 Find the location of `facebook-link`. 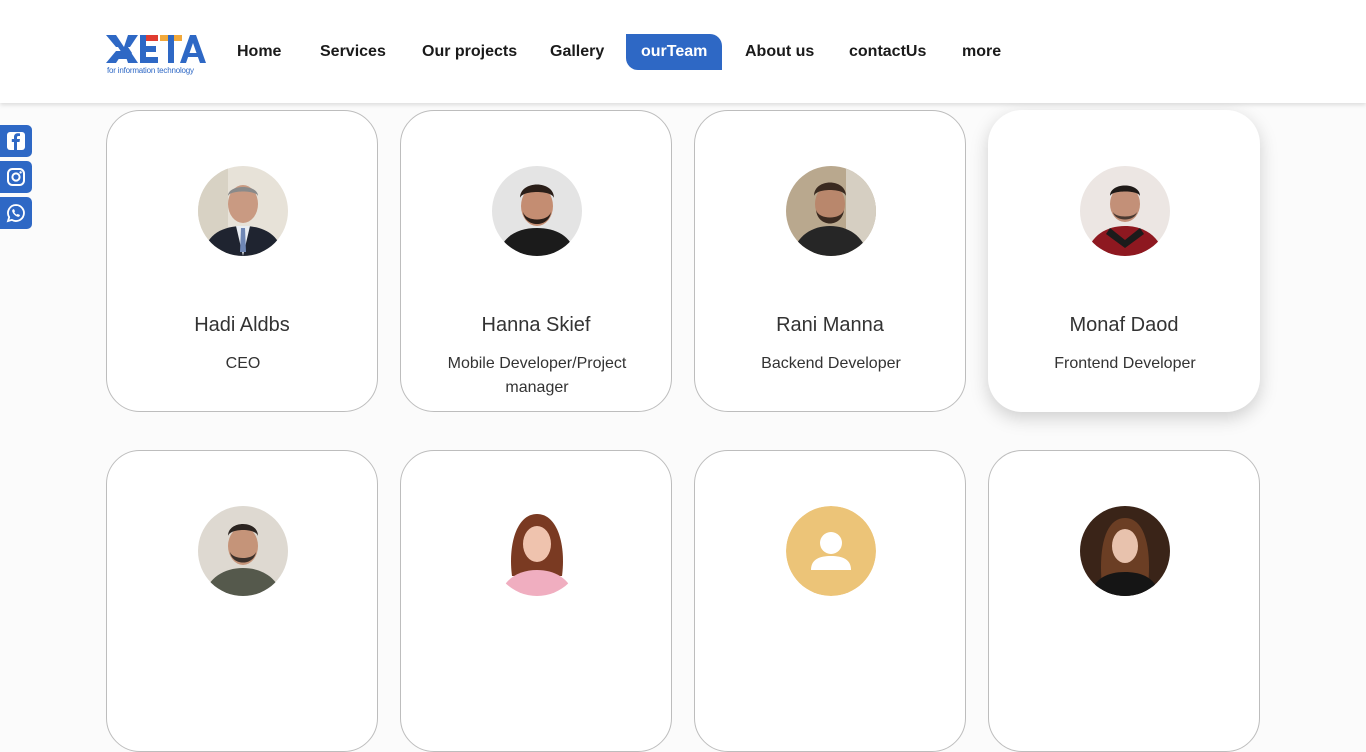

facebook-link is located at coordinates (16, 141).